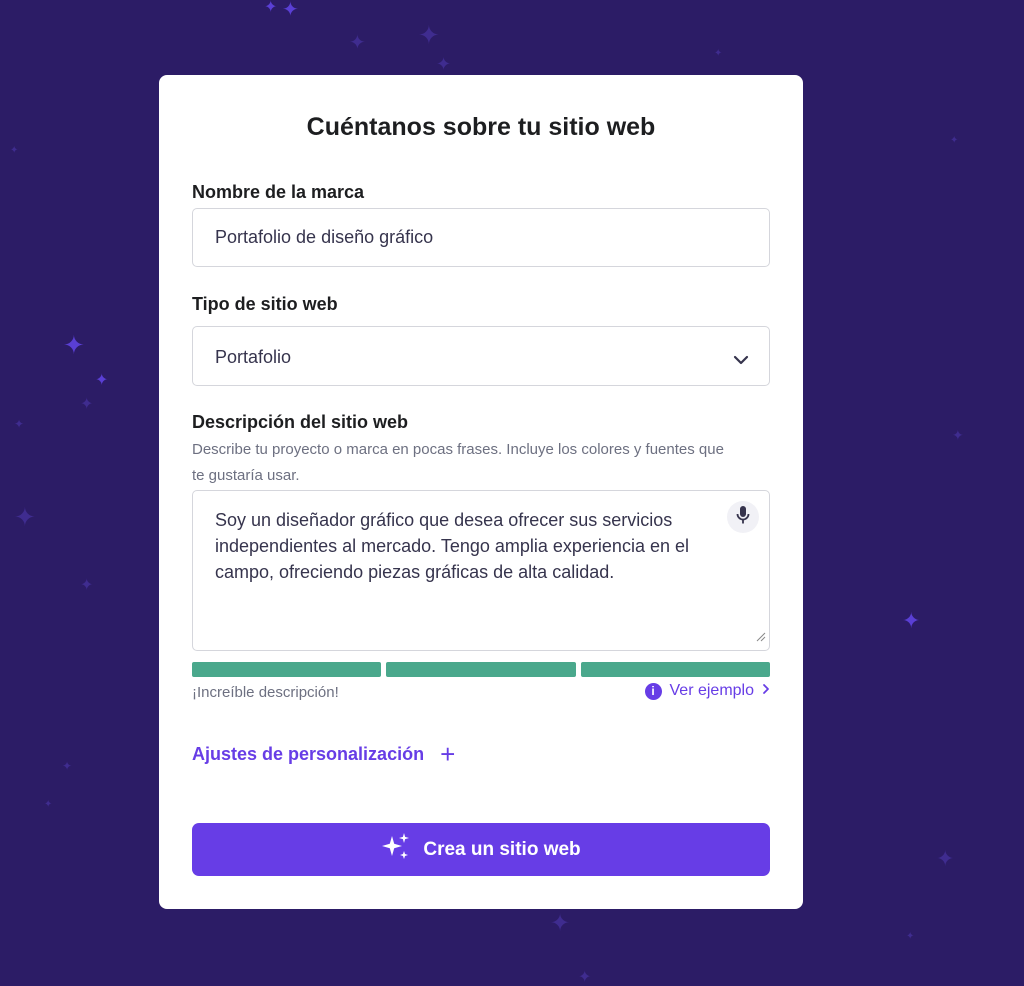 The width and height of the screenshot is (1024, 986). What do you see at coordinates (265, 304) in the screenshot?
I see `site-type-label: Tipo de sitio web` at bounding box center [265, 304].